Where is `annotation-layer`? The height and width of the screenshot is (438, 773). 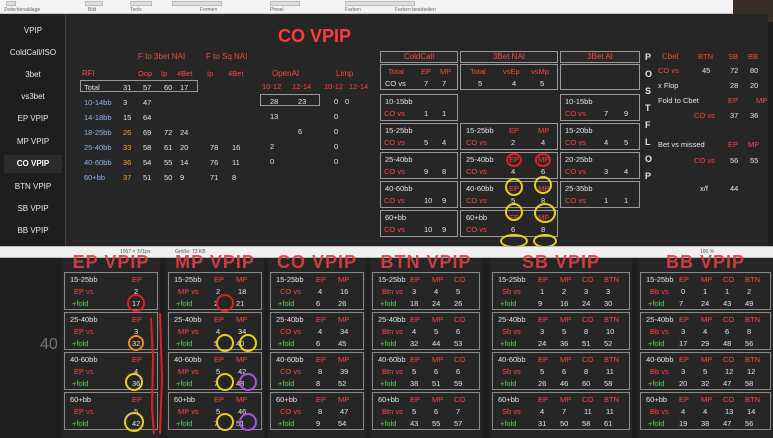 annotation-layer is located at coordinates (190, 364).